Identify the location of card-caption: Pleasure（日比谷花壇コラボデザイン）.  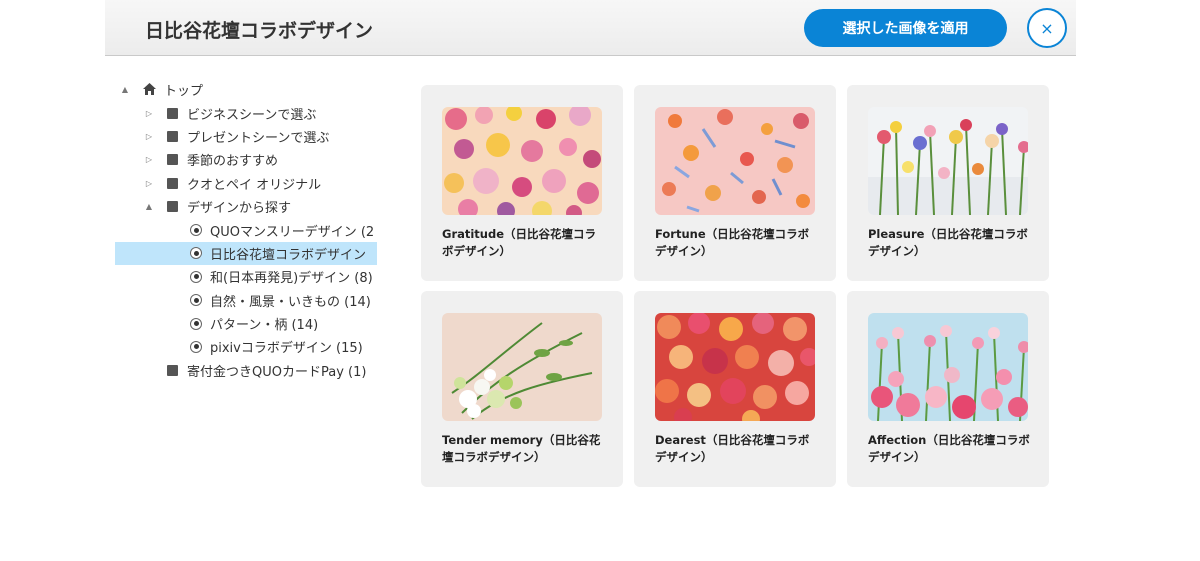
(948, 242).